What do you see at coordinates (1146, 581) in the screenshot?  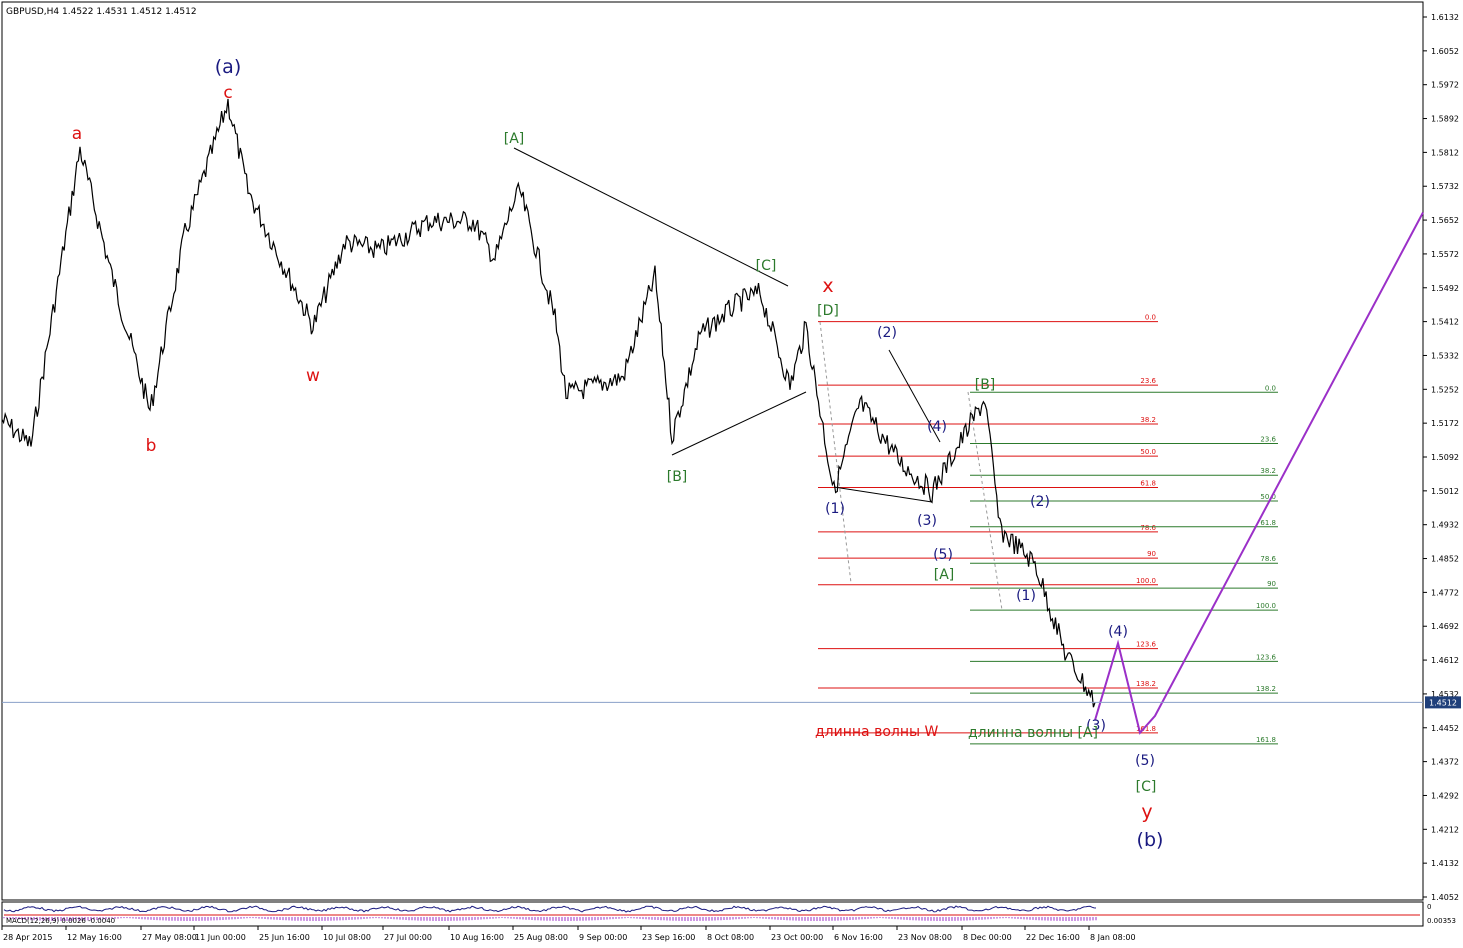 I see `fib-w-level-label: 100.0` at bounding box center [1146, 581].